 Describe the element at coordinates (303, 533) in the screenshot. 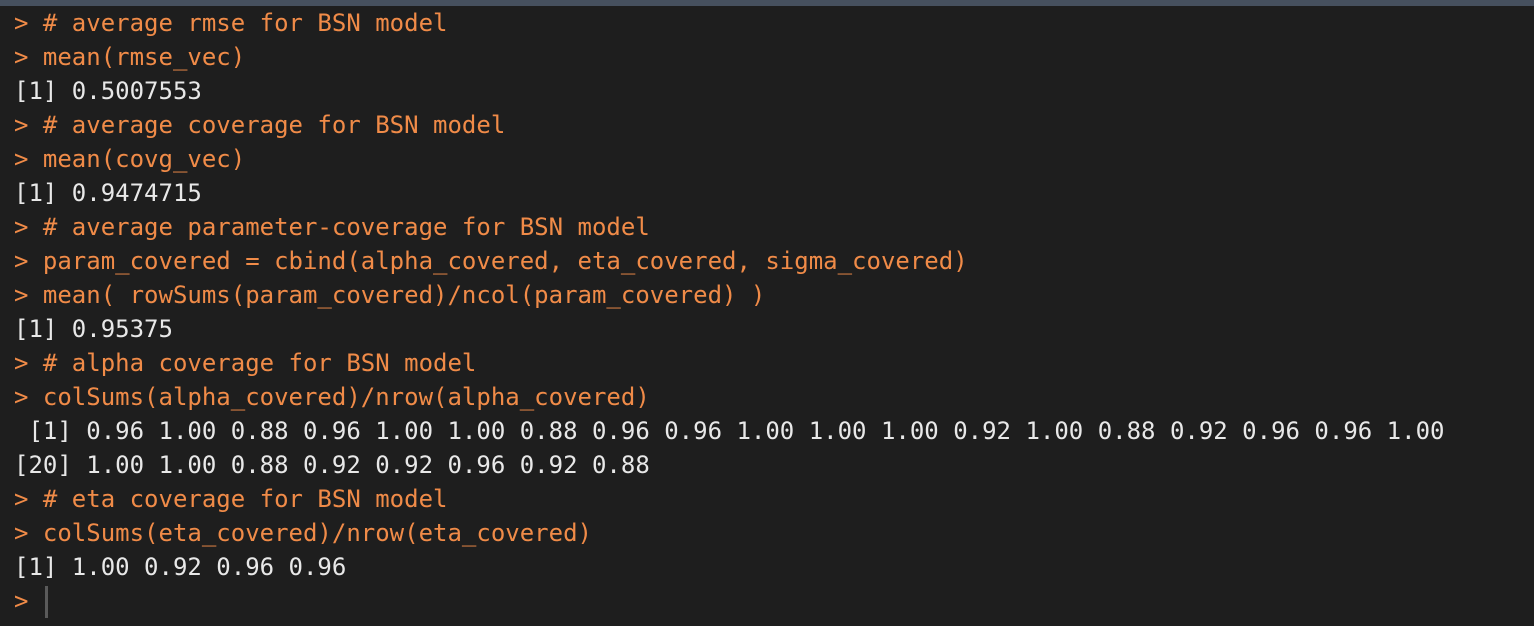

I see `console-line-input: > colSums(eta_covered)/nrow(eta_covered)` at that location.